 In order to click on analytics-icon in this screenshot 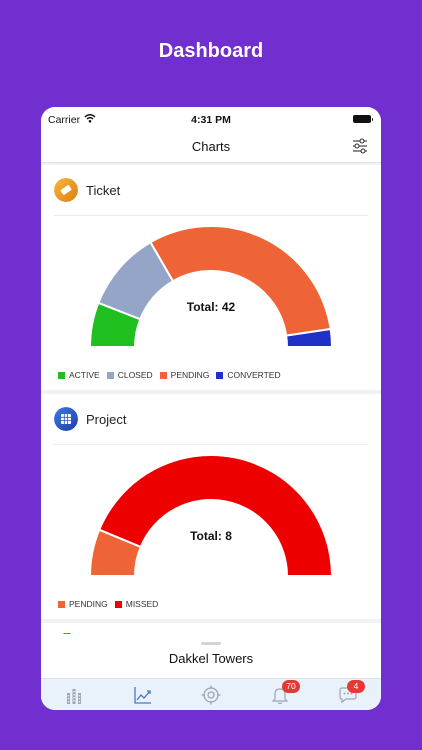, I will do `click(143, 695)`.